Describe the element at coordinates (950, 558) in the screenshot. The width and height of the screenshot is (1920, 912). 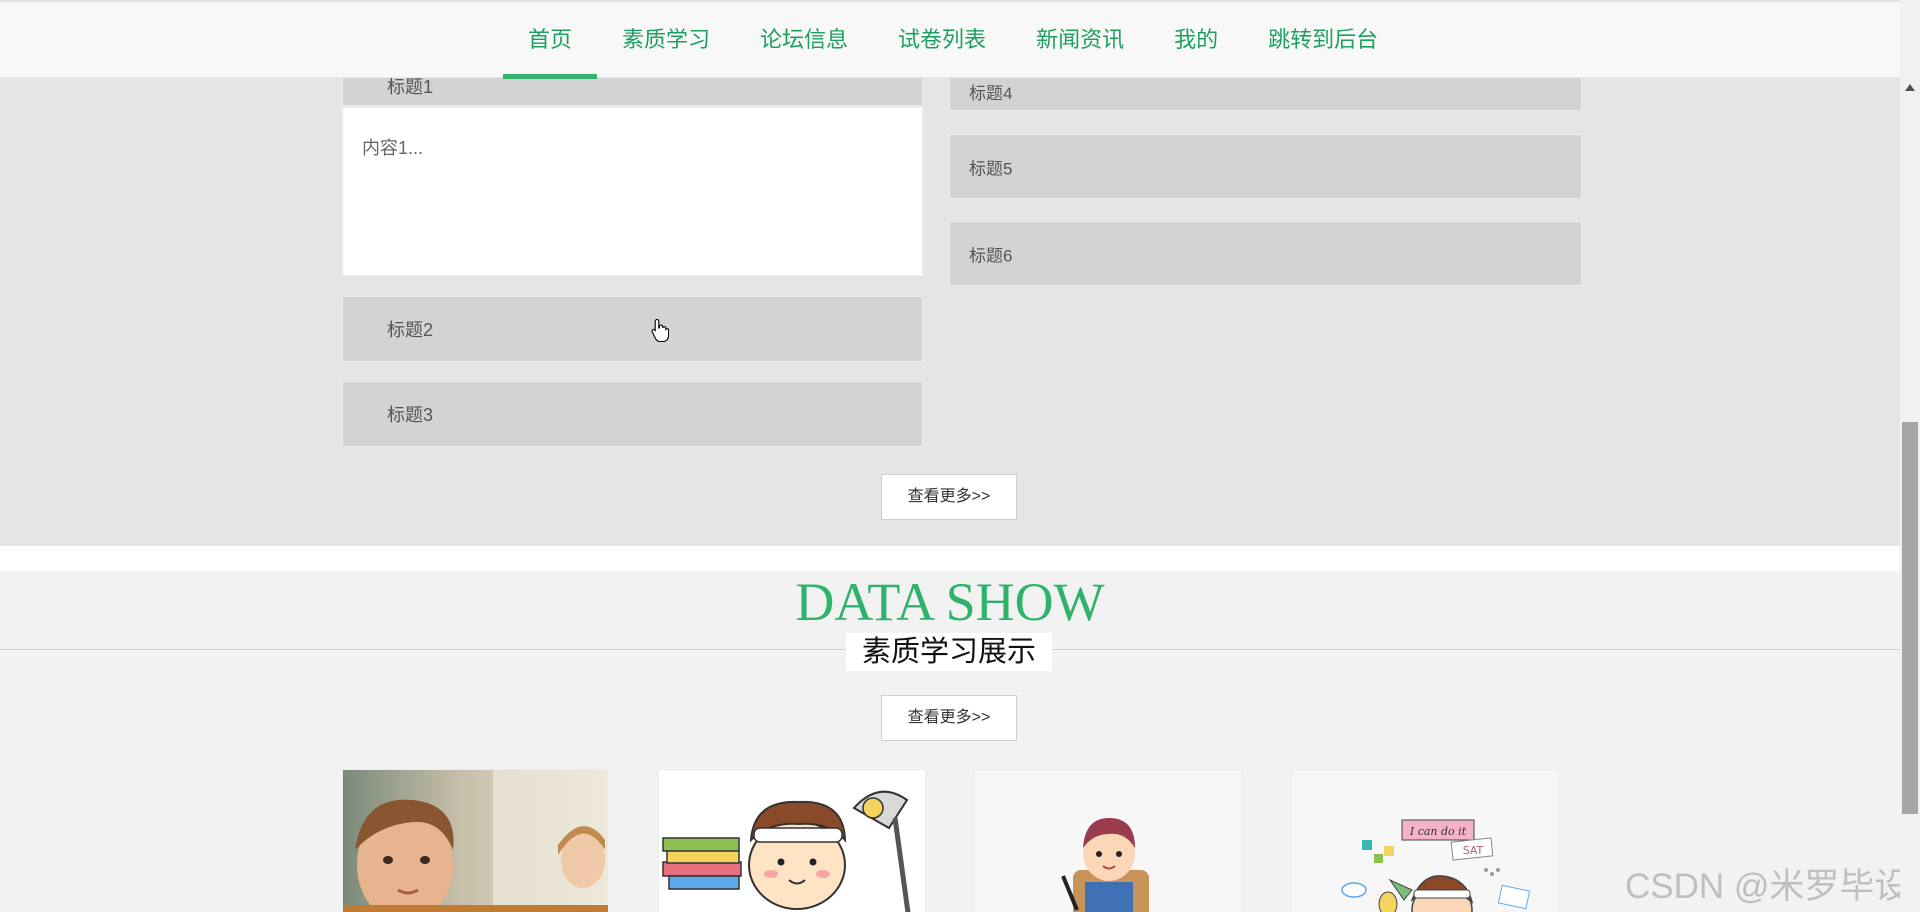
I see `section-divider` at that location.